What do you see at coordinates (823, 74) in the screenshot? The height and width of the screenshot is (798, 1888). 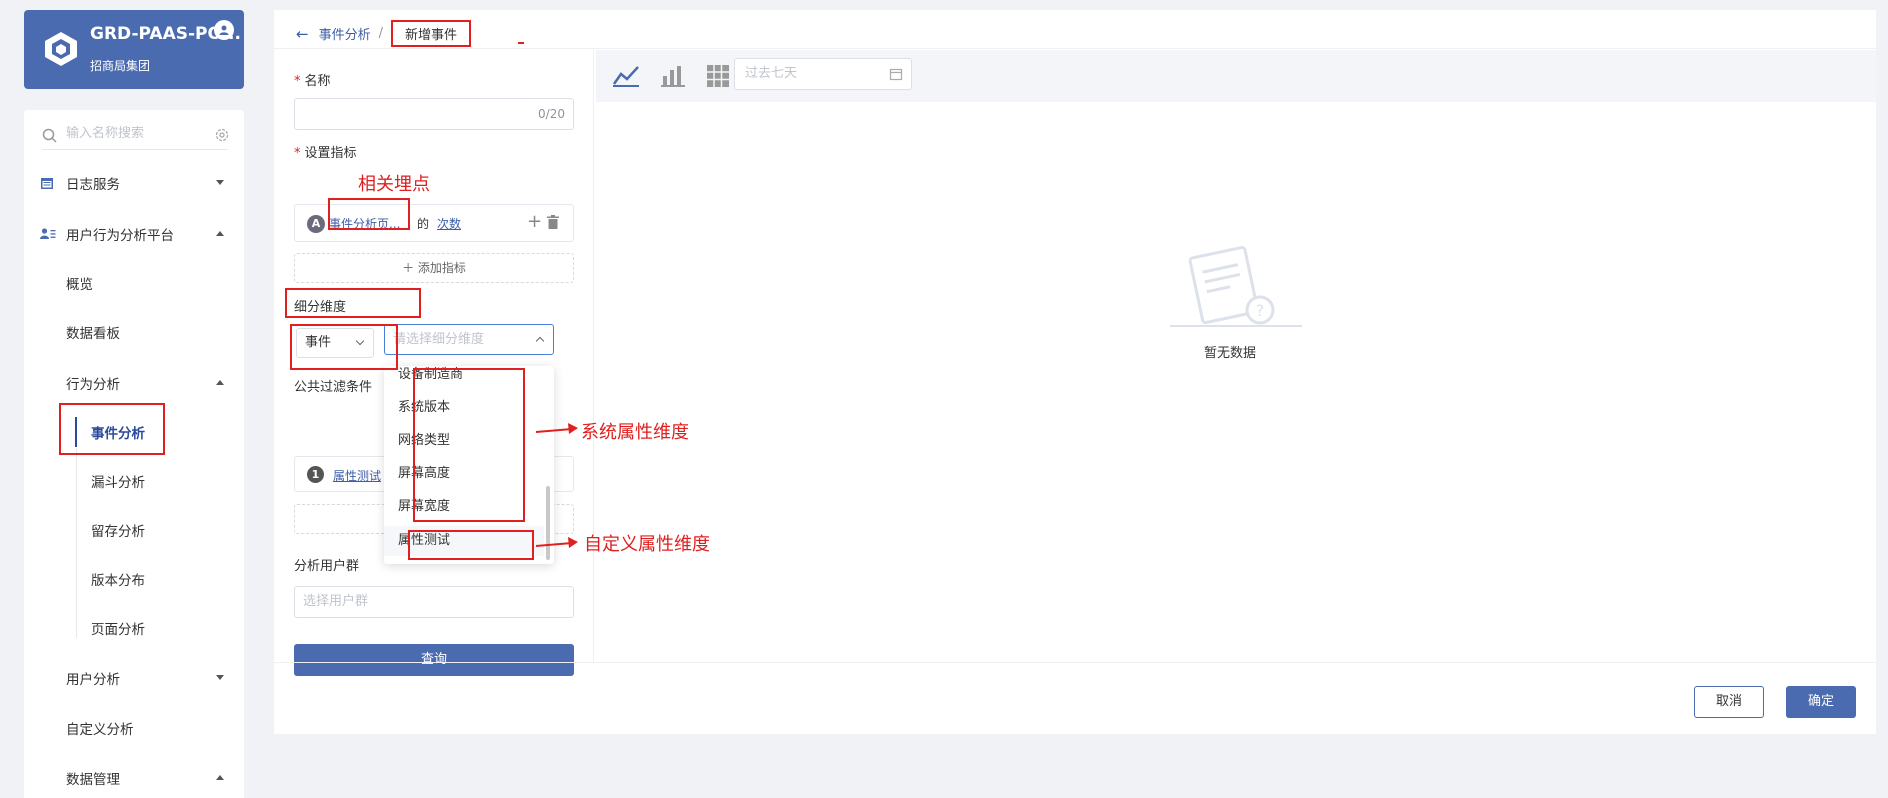 I see `date-range-input: 过去七天` at bounding box center [823, 74].